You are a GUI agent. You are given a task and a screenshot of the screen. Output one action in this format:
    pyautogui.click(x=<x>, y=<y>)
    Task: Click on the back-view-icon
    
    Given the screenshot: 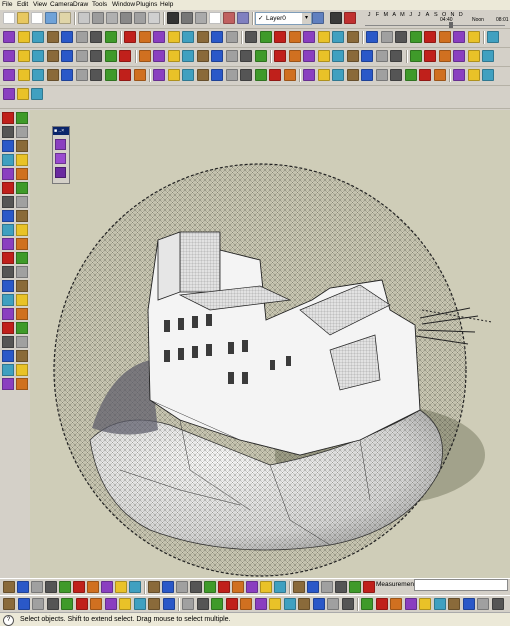 What is the action you would take?
    pyautogui.click(x=140, y=18)
    